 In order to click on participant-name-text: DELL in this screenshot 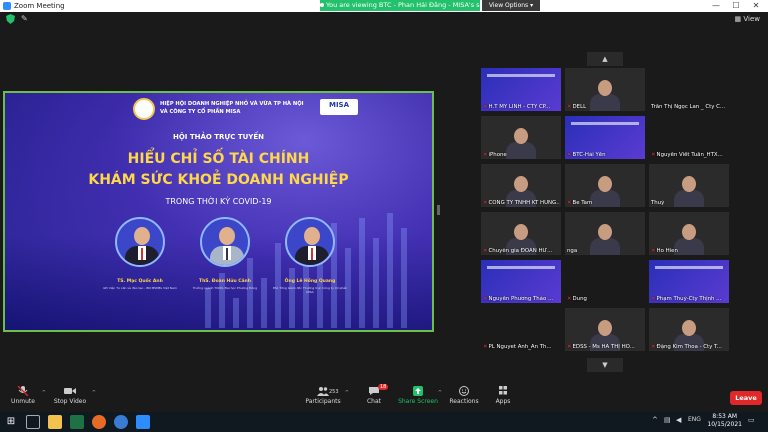, I will do `click(579, 107)`.